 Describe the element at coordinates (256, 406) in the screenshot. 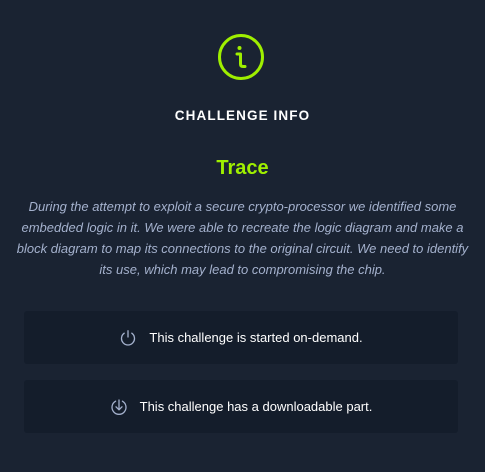

I see `downloadable-text: This challenge has a downloadable part.` at that location.